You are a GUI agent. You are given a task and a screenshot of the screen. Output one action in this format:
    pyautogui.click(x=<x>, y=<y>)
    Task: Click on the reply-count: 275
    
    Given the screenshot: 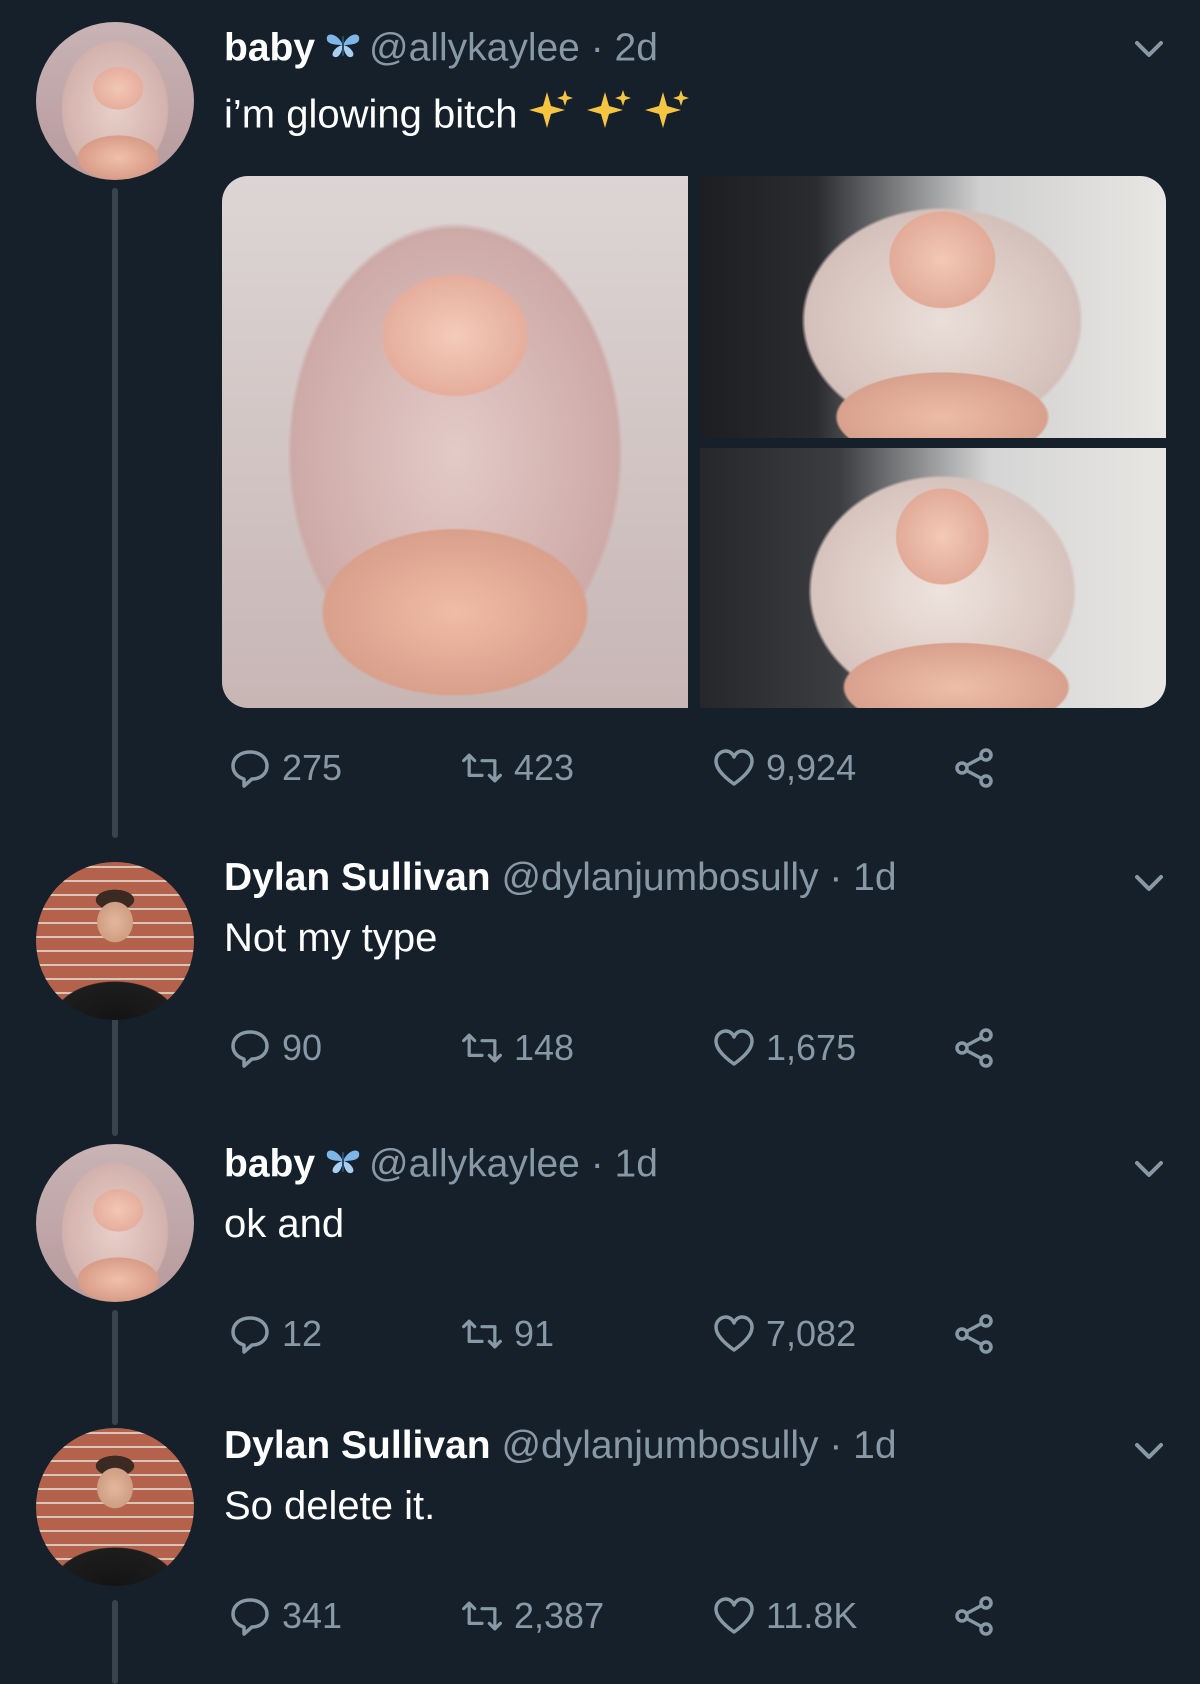 What is the action you would take?
    pyautogui.click(x=312, y=767)
    